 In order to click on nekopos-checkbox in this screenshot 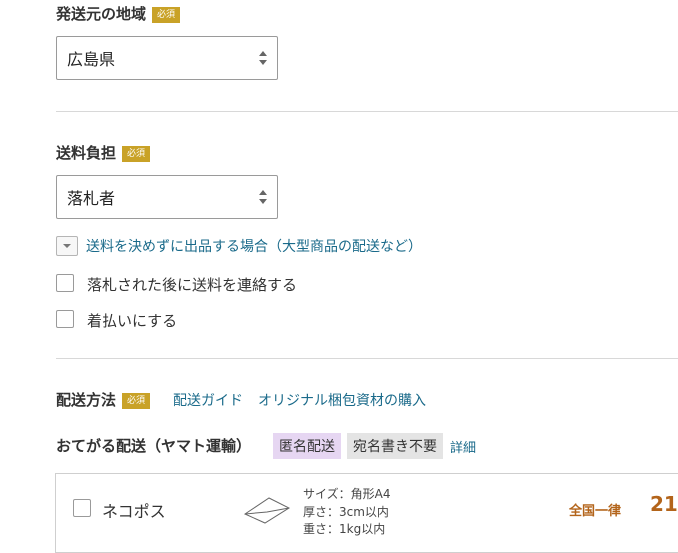, I will do `click(82, 508)`.